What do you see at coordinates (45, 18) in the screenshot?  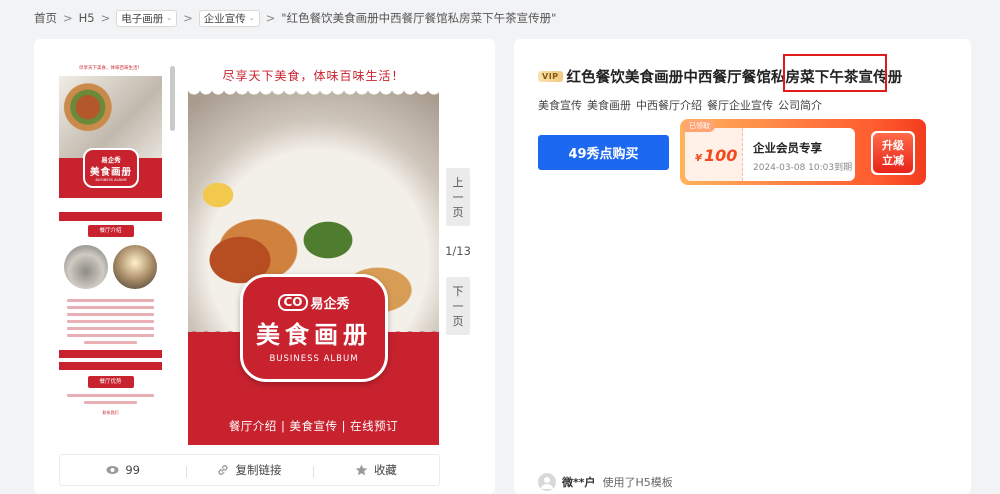 I see `breadcrumb-home: 首页` at bounding box center [45, 18].